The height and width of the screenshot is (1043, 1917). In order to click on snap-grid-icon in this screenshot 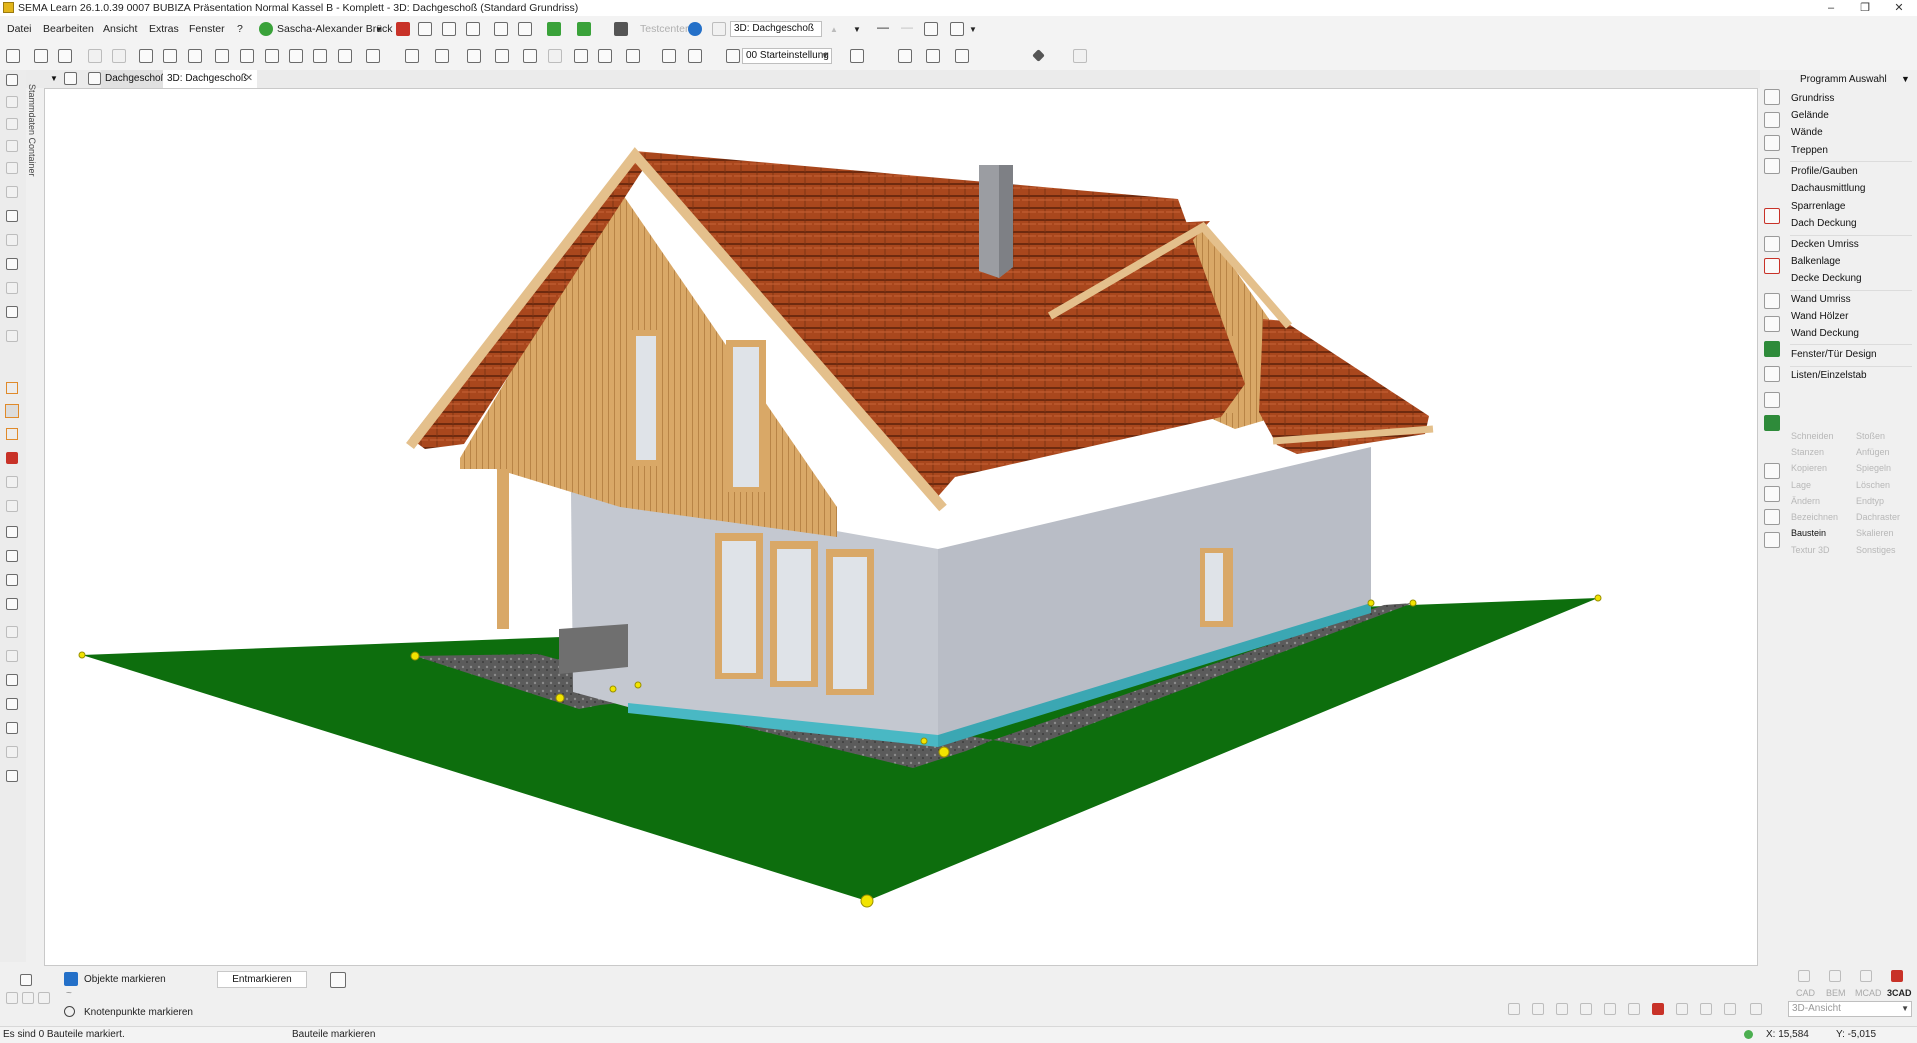, I will do `click(1514, 1009)`.